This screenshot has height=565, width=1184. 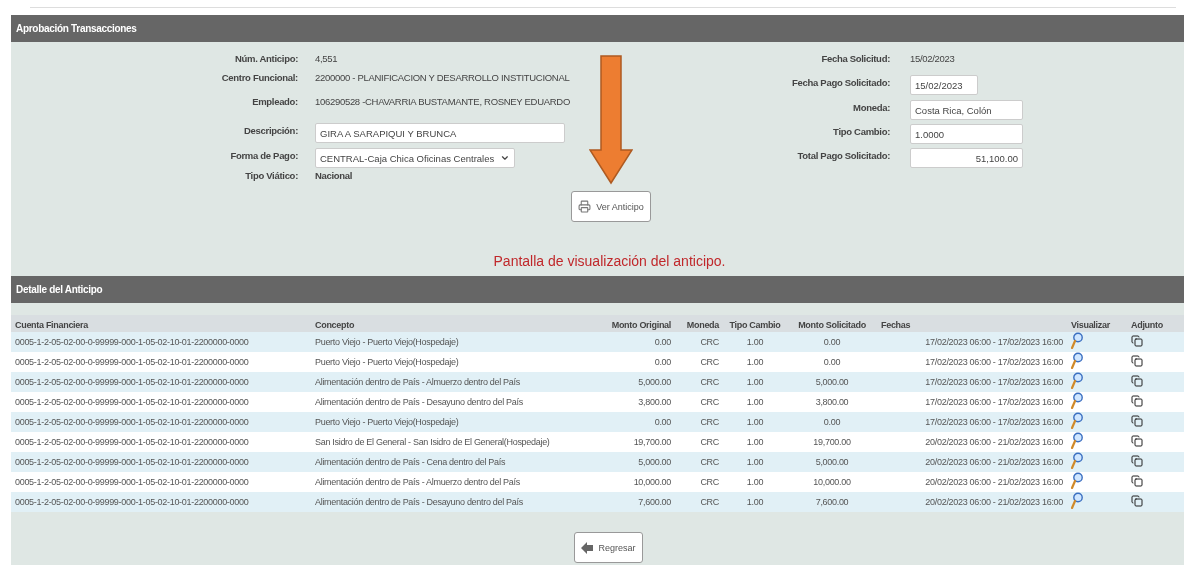 I want to click on table-cell: San Isidro de El General - San Isidro de El General(Hospedaje), so click(x=447, y=442).